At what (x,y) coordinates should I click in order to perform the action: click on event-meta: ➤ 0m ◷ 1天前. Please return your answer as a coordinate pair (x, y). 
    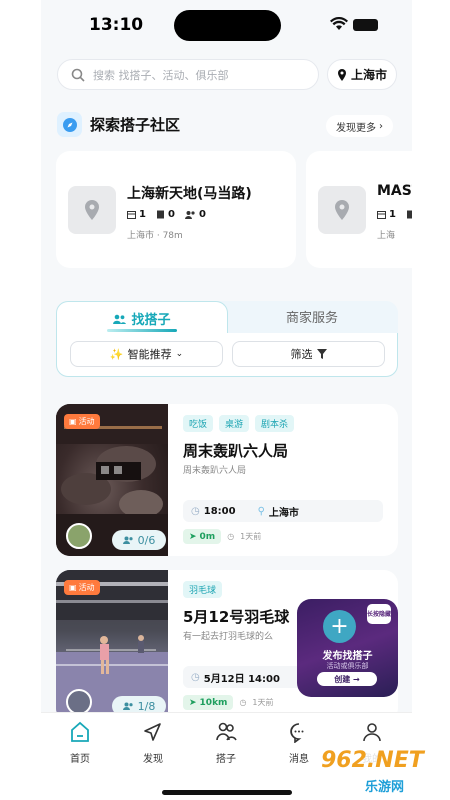
    Looking at the image, I should click on (222, 536).